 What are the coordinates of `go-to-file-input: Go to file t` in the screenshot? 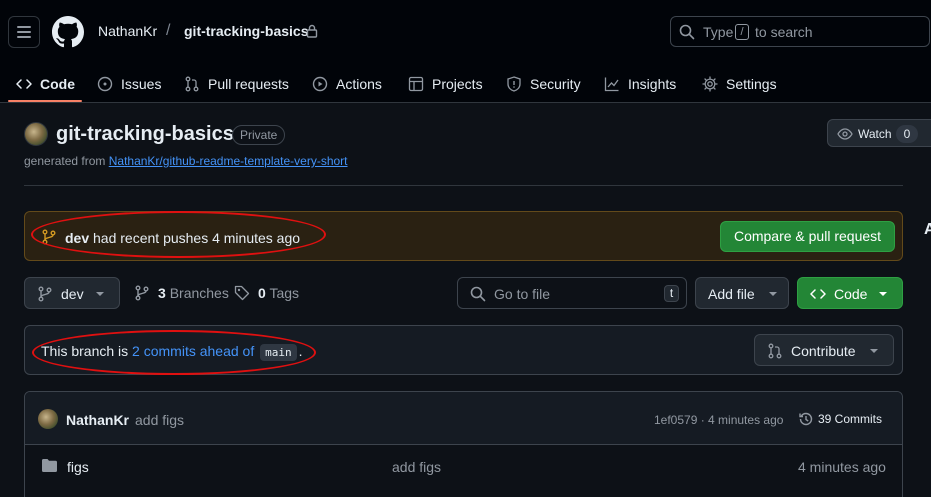 It's located at (572, 293).